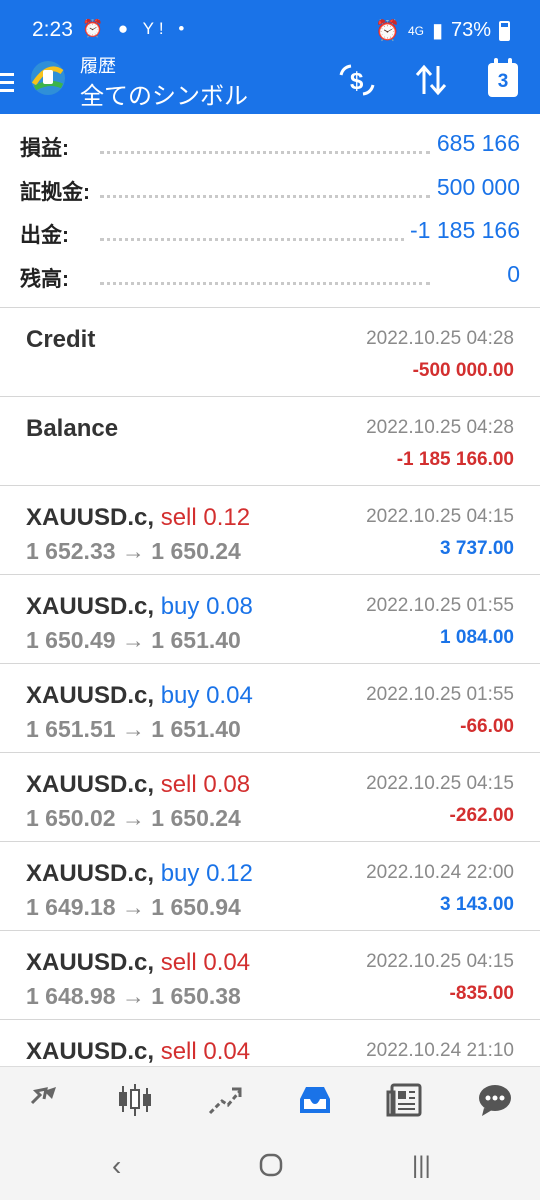  Describe the element at coordinates (440, 1050) in the screenshot. I see `deal-time: 2022.10.24 21:10` at that location.